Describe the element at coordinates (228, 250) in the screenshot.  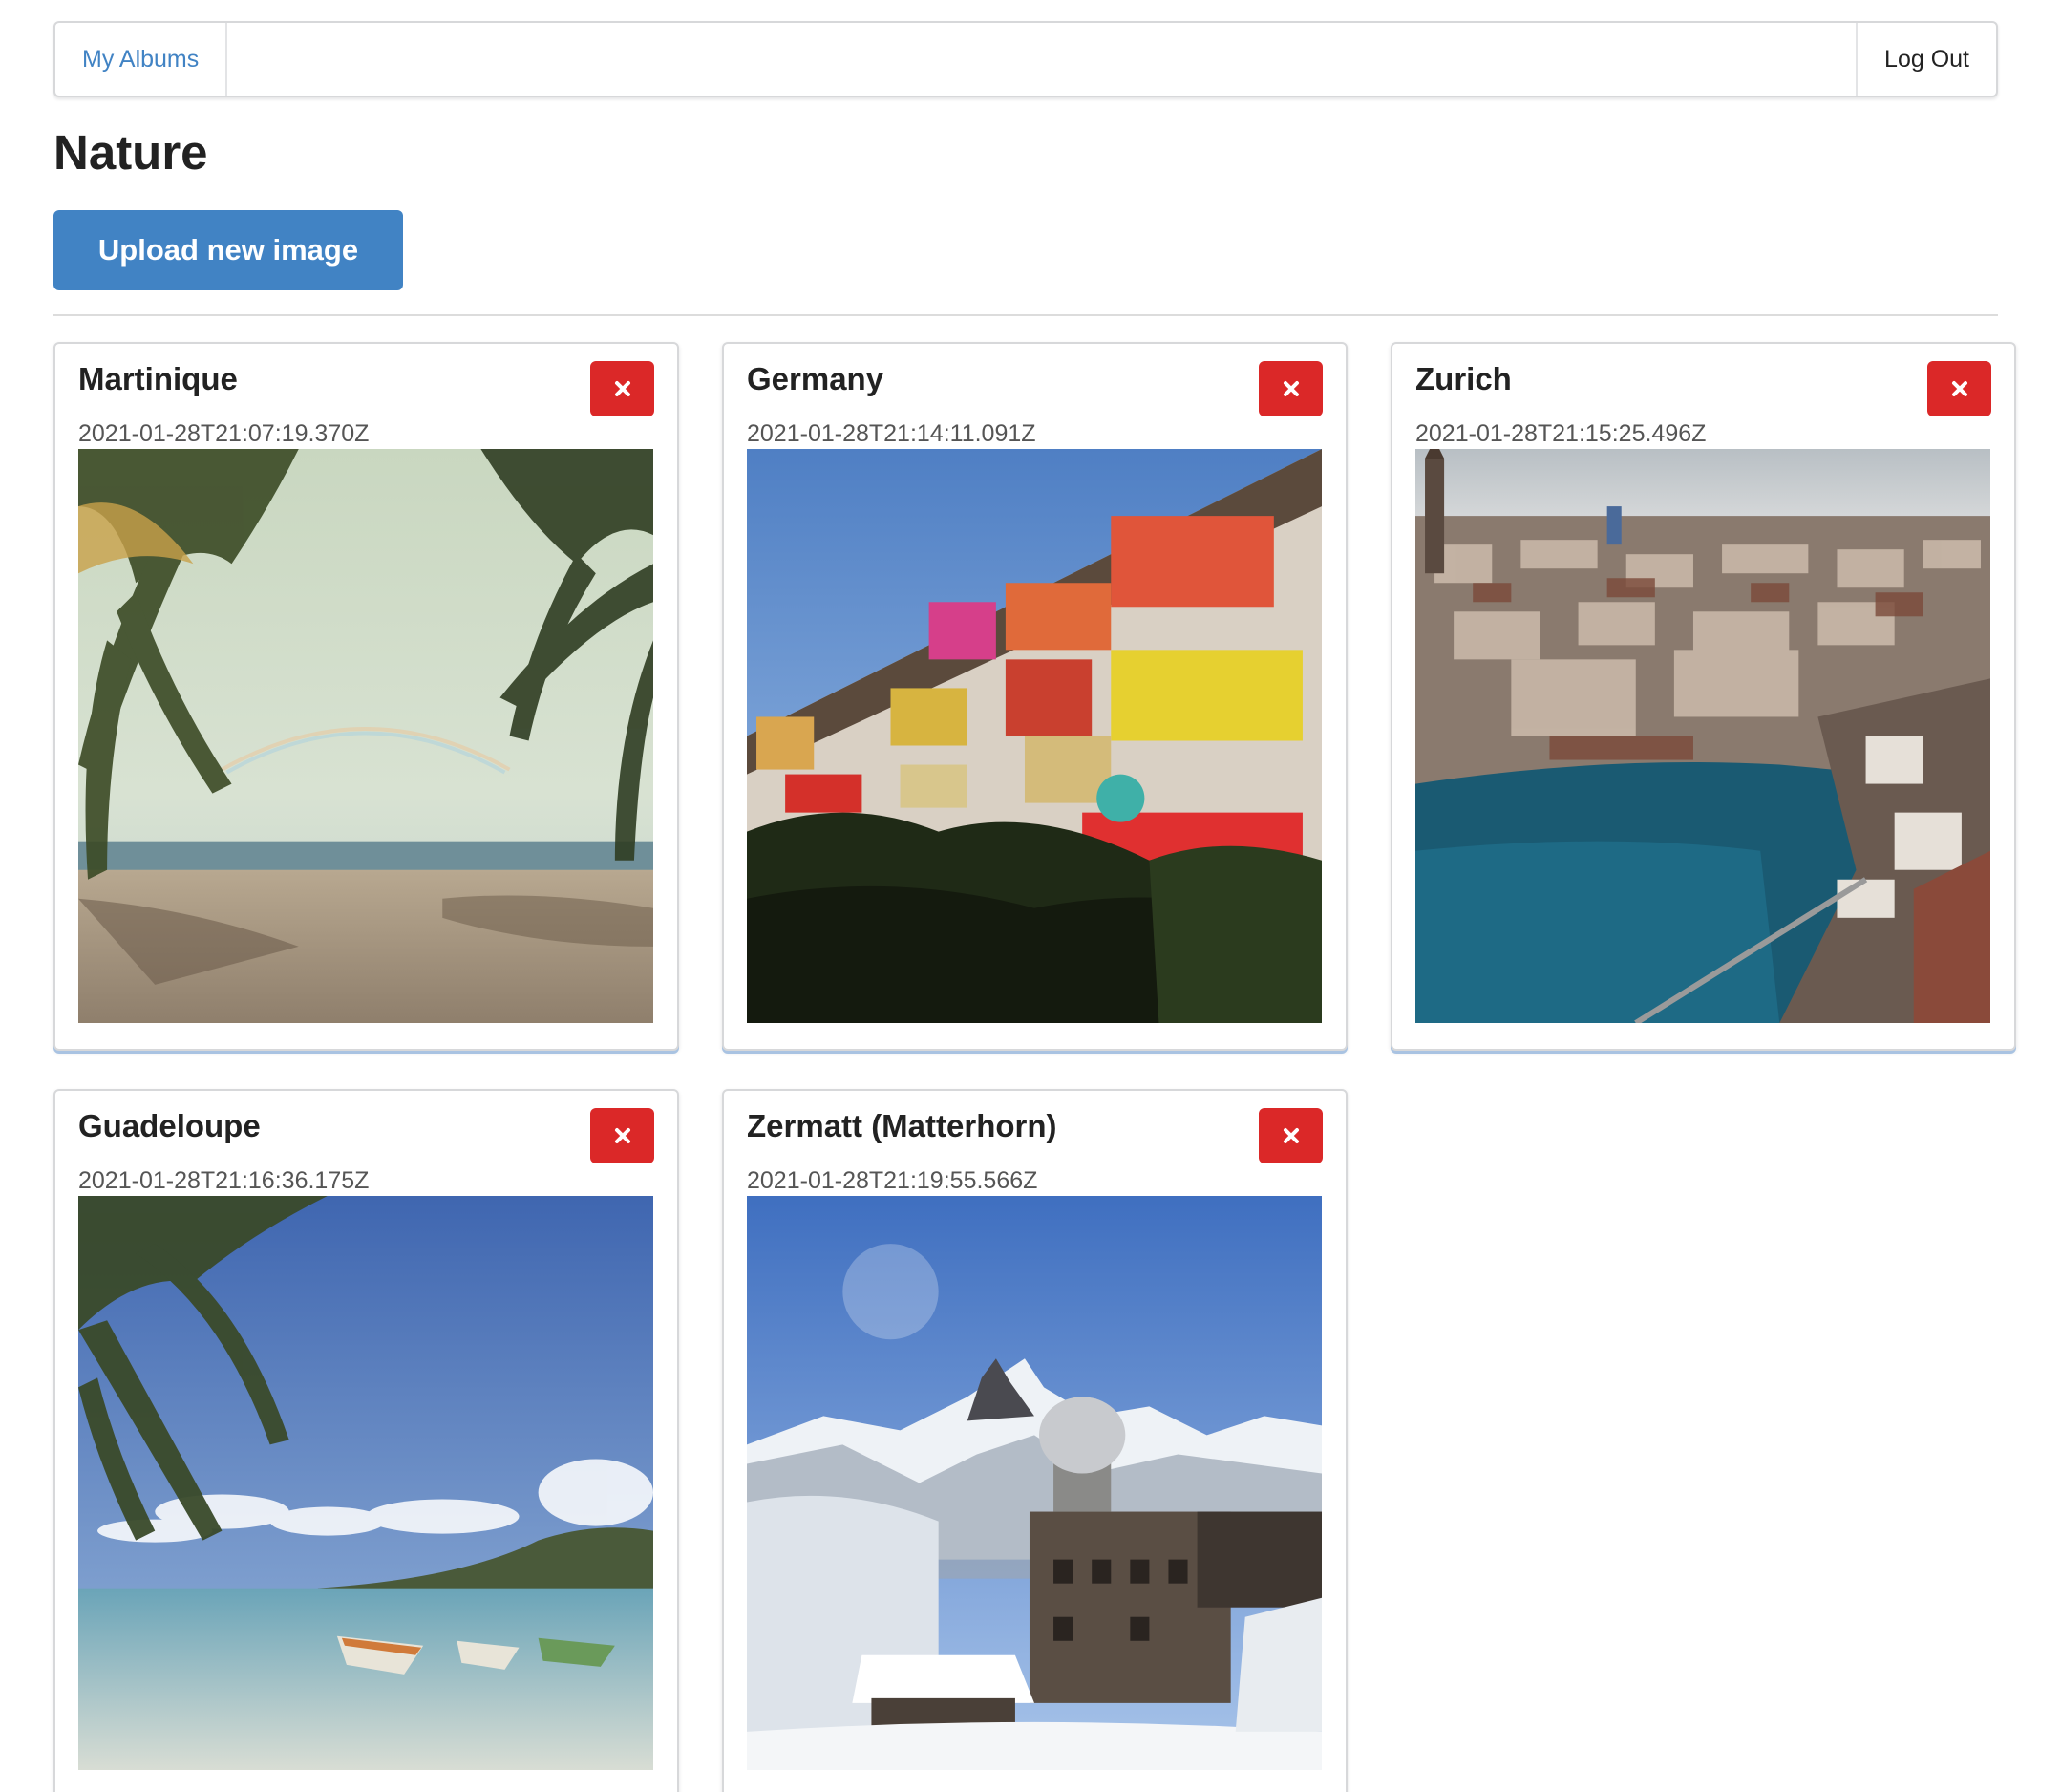
I see `upload-image-button: Upload new image` at that location.